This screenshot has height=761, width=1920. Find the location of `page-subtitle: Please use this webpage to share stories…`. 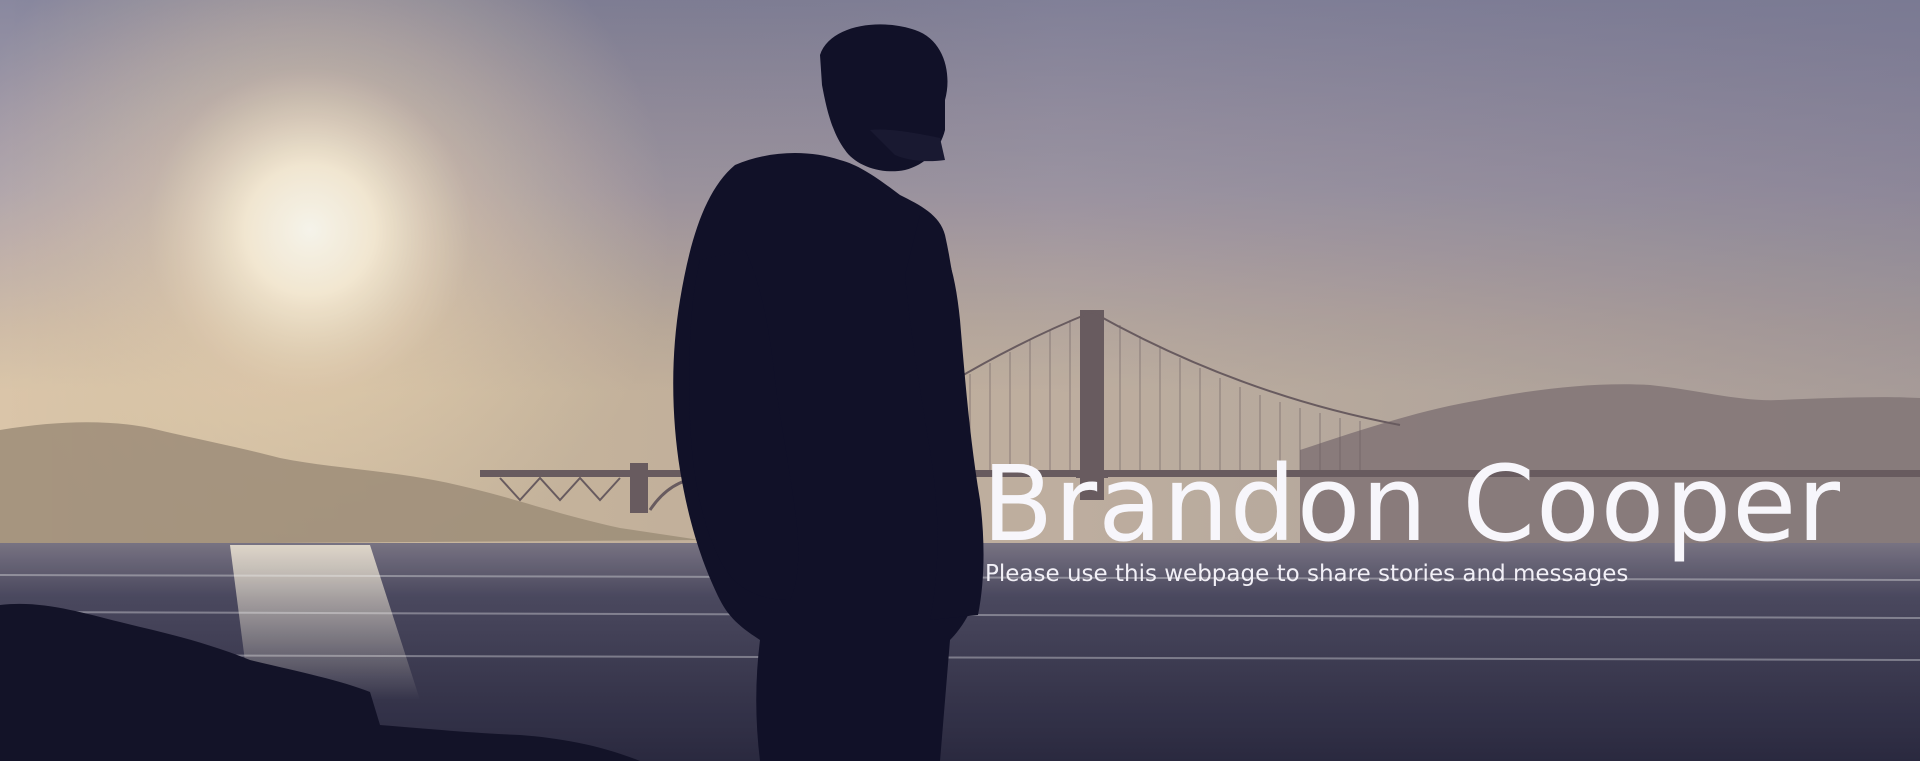

page-subtitle: Please use this webpage to share stories… is located at coordinates (1307, 574).